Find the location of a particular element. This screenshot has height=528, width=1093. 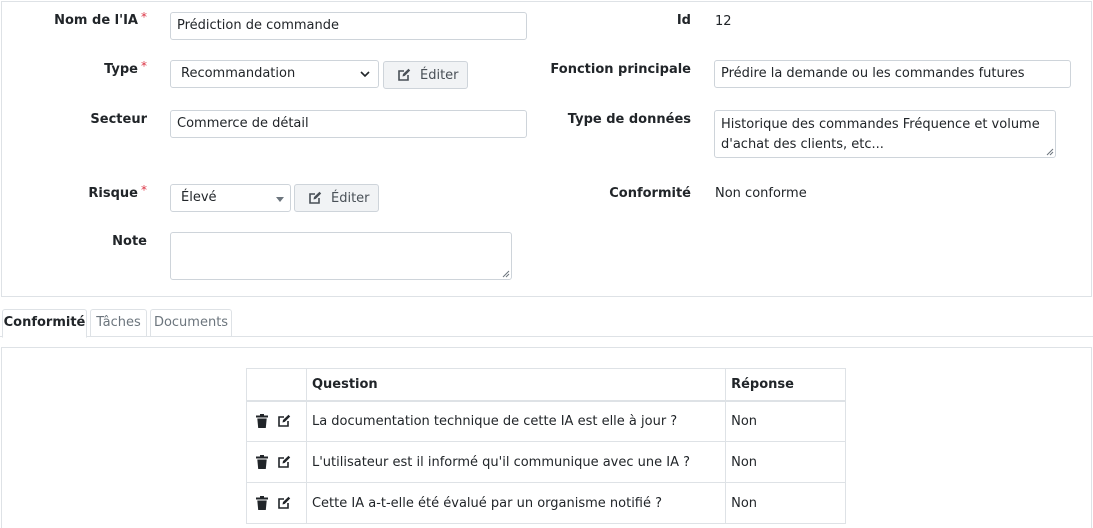

table-header-row: Question Réponse is located at coordinates (546, 385).